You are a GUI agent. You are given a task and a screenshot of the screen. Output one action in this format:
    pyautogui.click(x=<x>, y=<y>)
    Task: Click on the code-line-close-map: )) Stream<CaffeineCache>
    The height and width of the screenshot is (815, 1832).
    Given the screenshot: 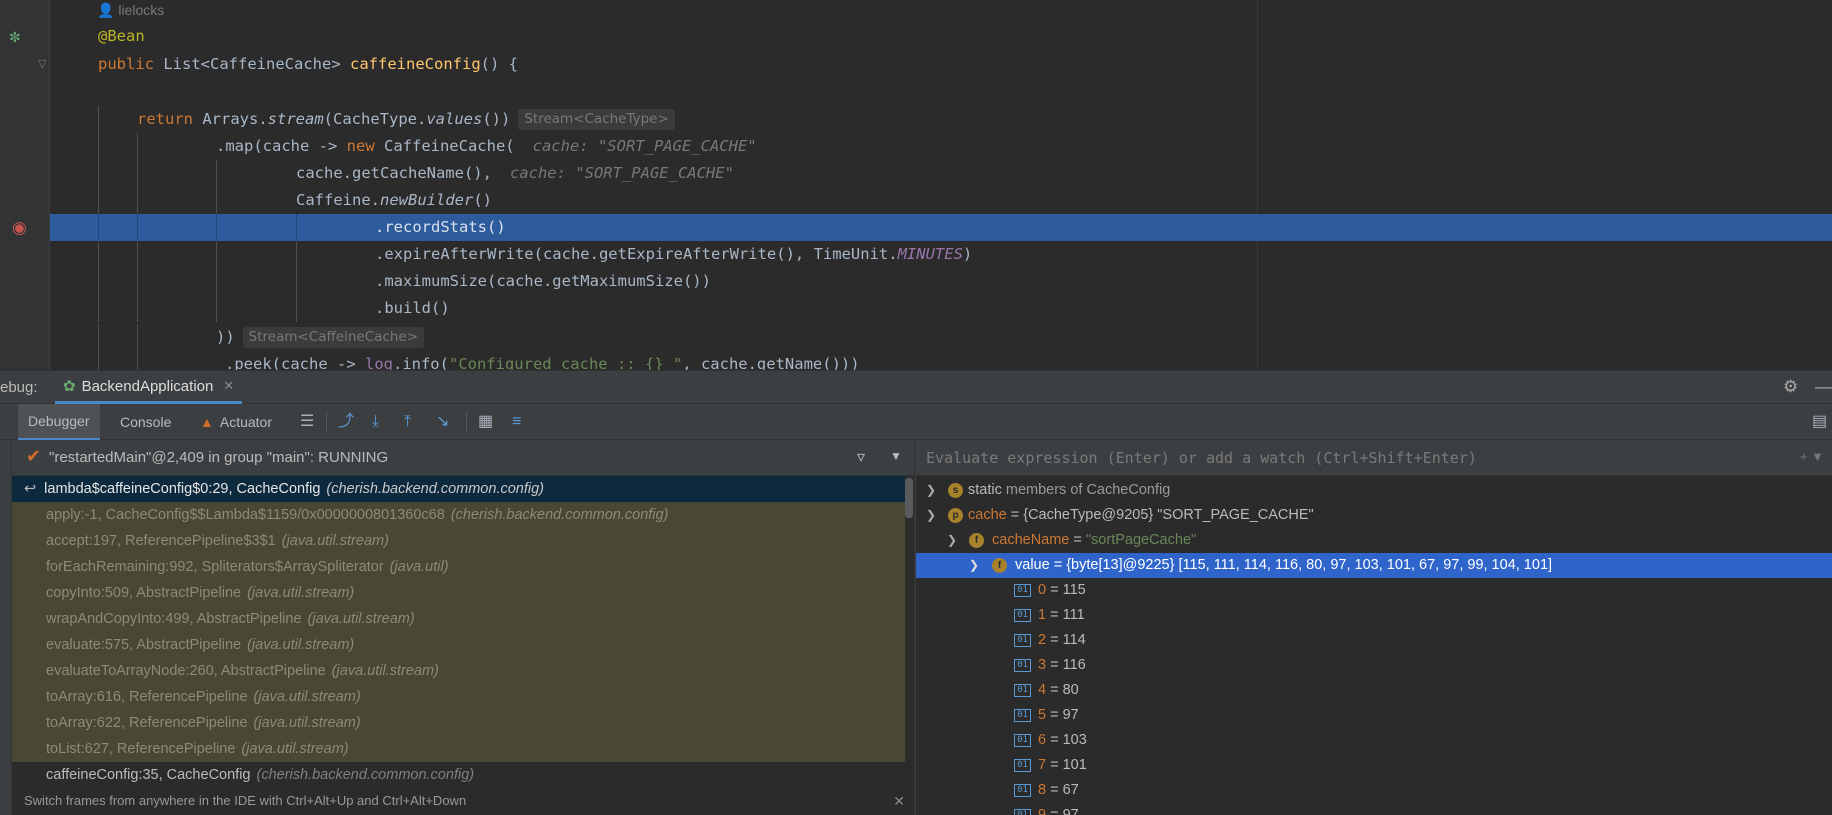 What is the action you would take?
    pyautogui.click(x=941, y=337)
    